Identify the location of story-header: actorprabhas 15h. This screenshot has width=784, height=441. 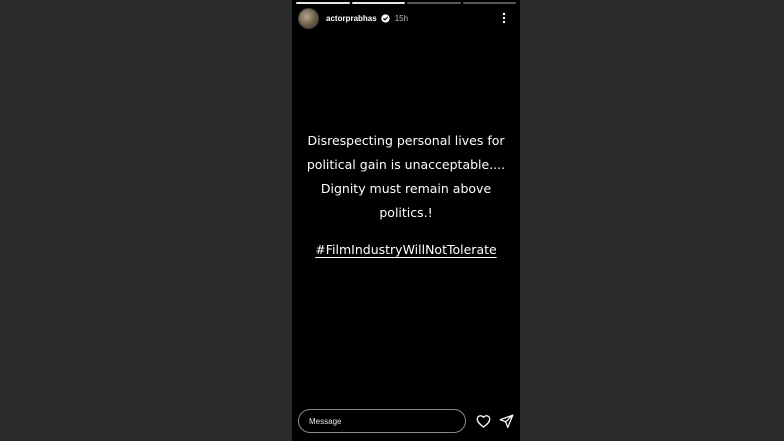
(406, 18).